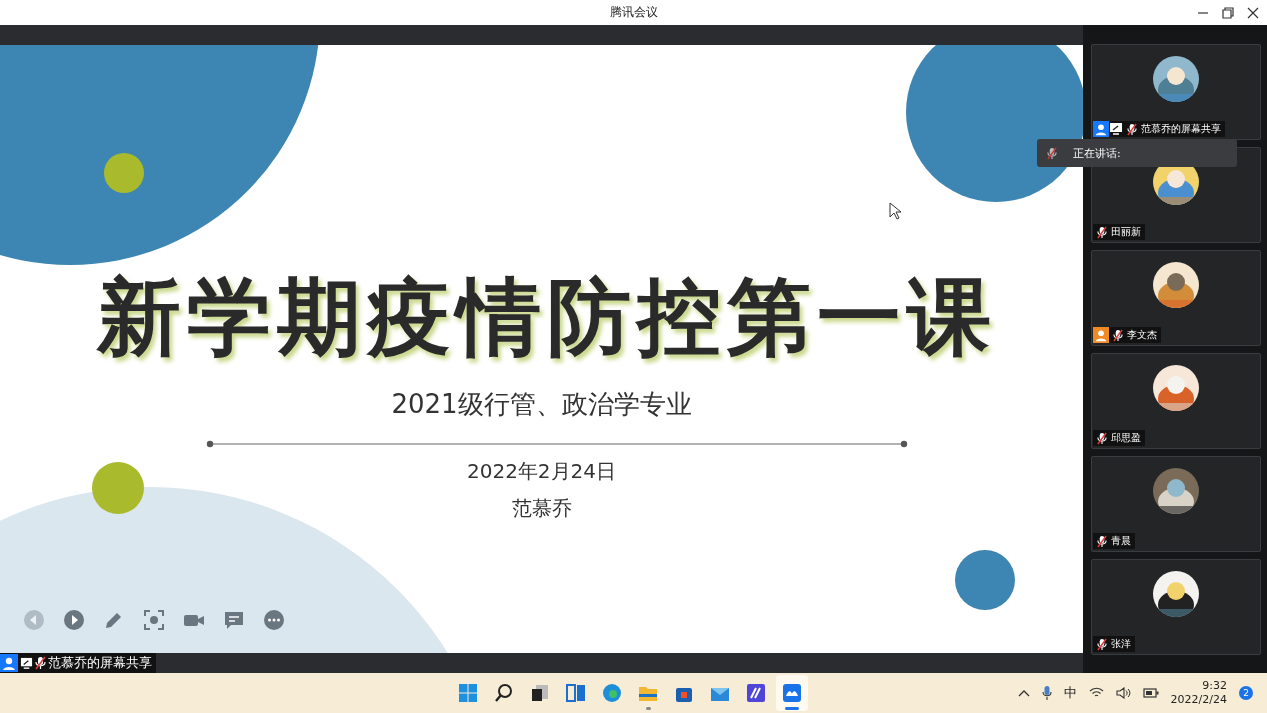  Describe the element at coordinates (612, 693) in the screenshot. I see `browser-icon` at that location.